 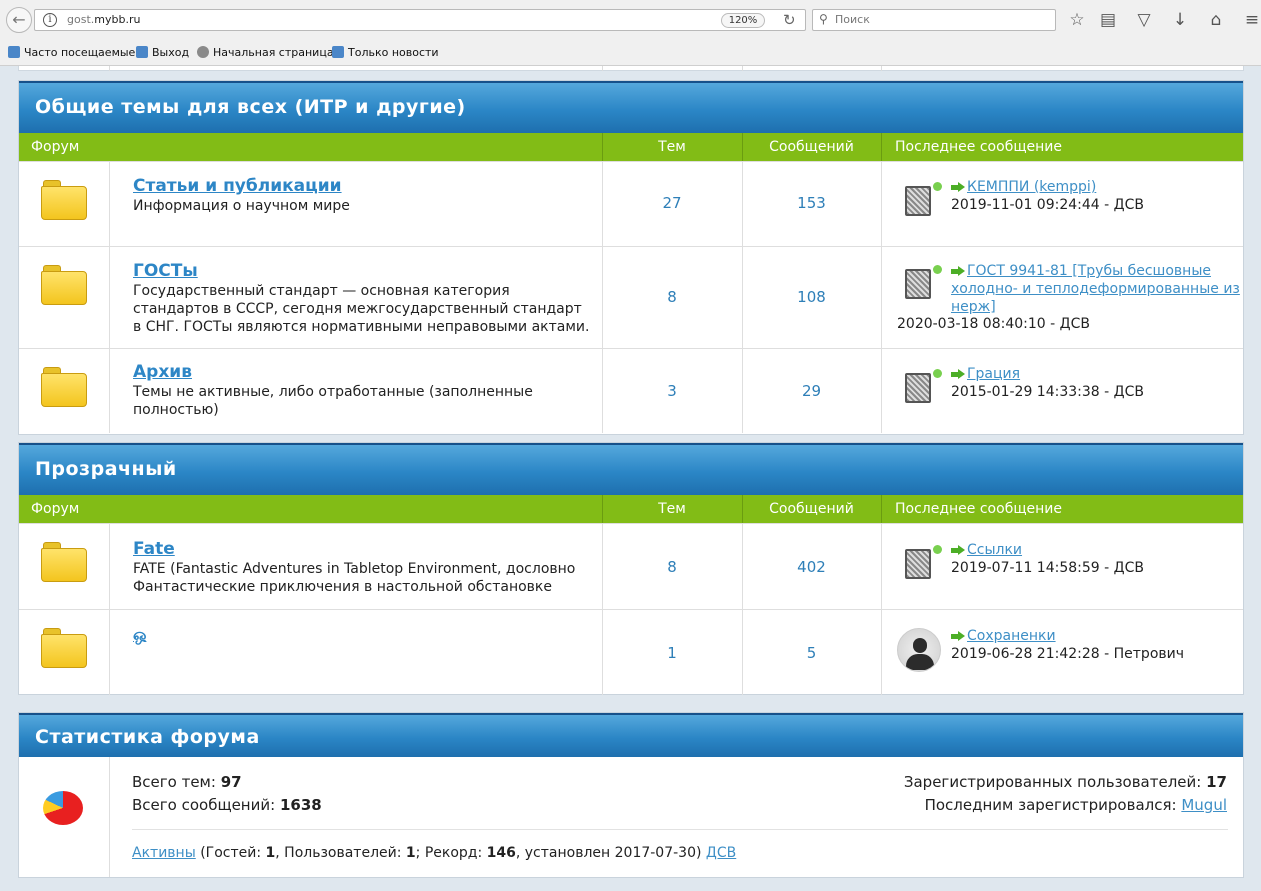 What do you see at coordinates (19, 20) in the screenshot?
I see `back-arrow-icon: ←` at bounding box center [19, 20].